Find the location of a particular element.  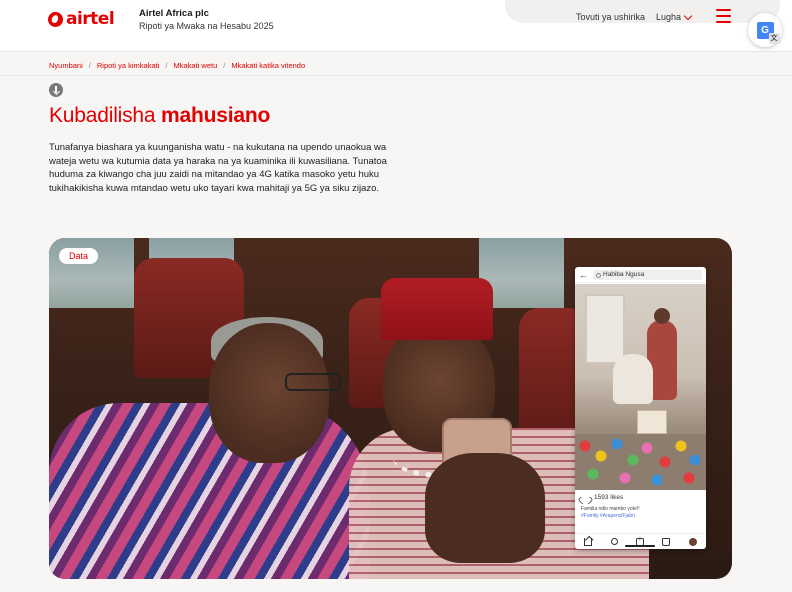

report-title: Ripoti ya Mwaka na Hesabu 2025 is located at coordinates (206, 26).